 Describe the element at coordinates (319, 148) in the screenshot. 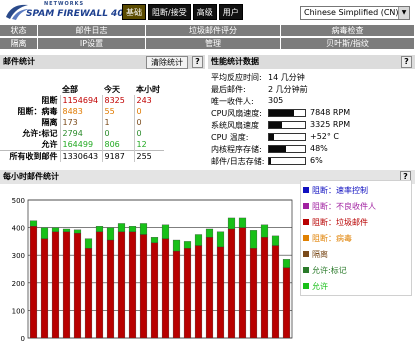

I see `perf-value: 48%` at that location.